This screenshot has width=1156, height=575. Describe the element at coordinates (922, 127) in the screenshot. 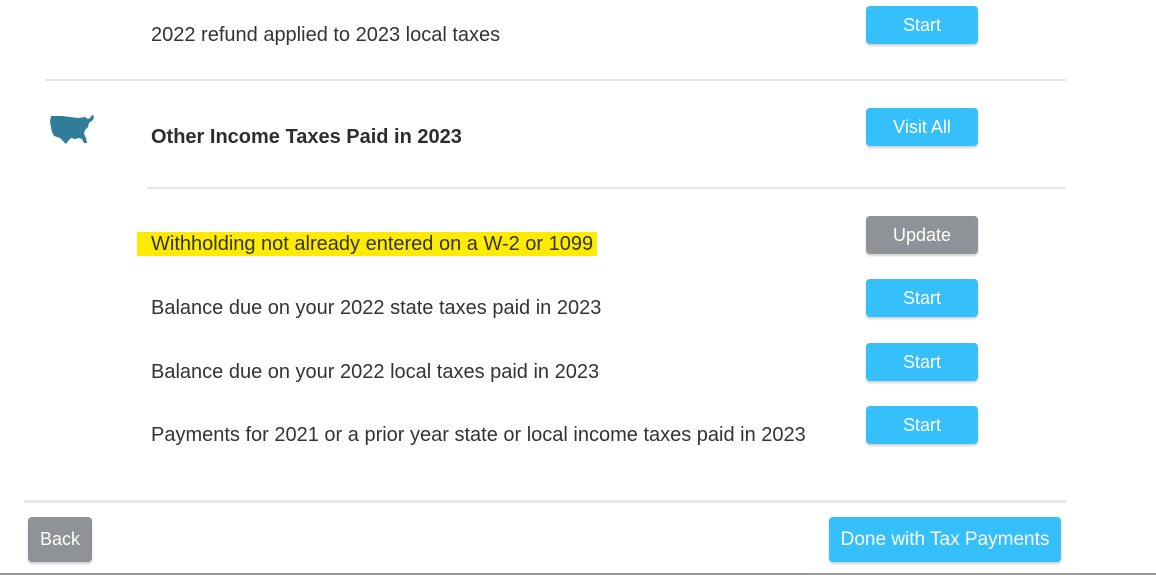

I see `visit-all-button: Visit All` at that location.